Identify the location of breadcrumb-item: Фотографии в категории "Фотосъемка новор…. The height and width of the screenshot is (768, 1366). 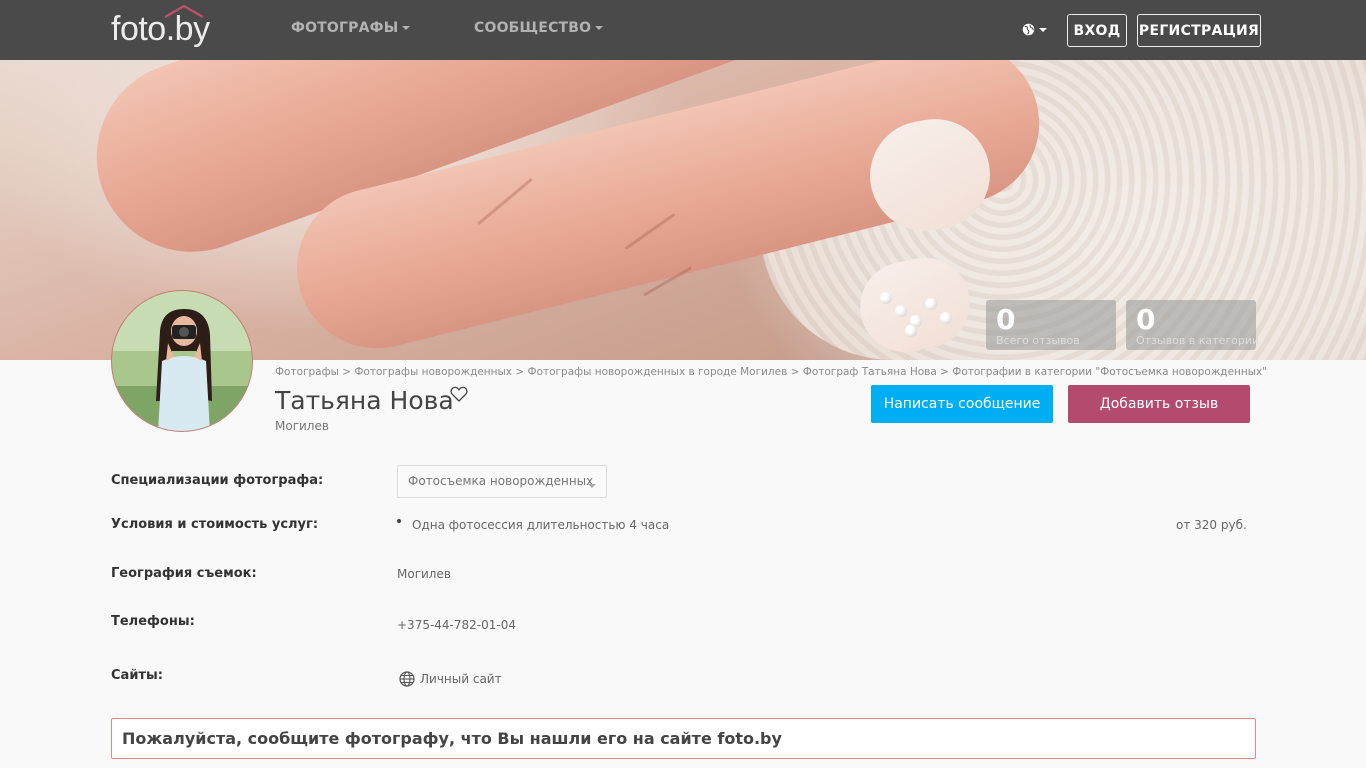
(1109, 372).